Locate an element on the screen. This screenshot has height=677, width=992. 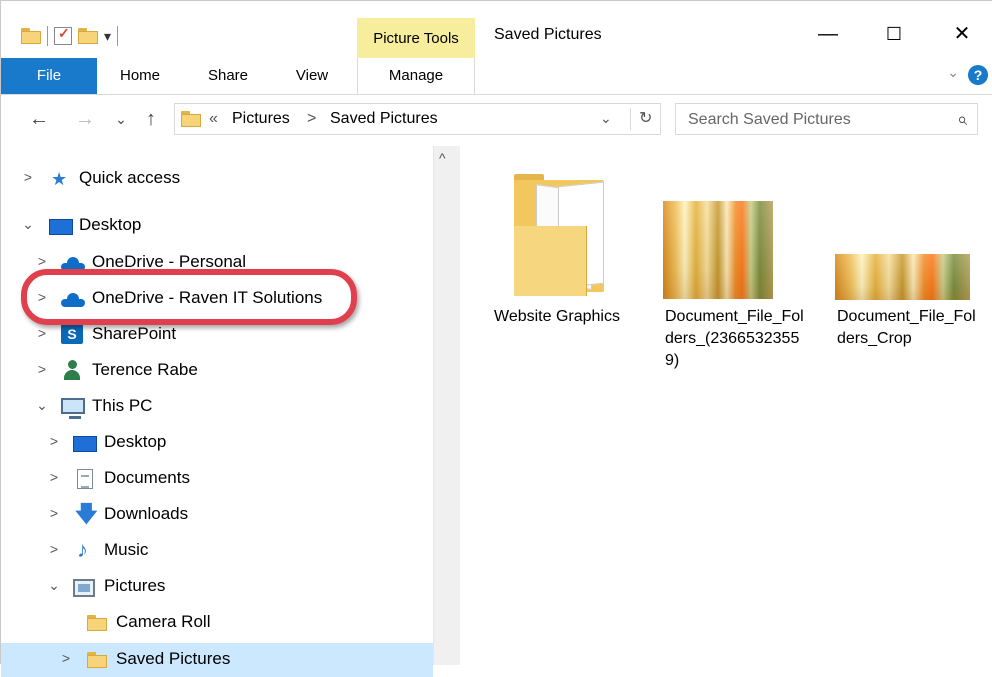
breadcrumb-saved-pictures: Saved Pictures is located at coordinates (384, 119).